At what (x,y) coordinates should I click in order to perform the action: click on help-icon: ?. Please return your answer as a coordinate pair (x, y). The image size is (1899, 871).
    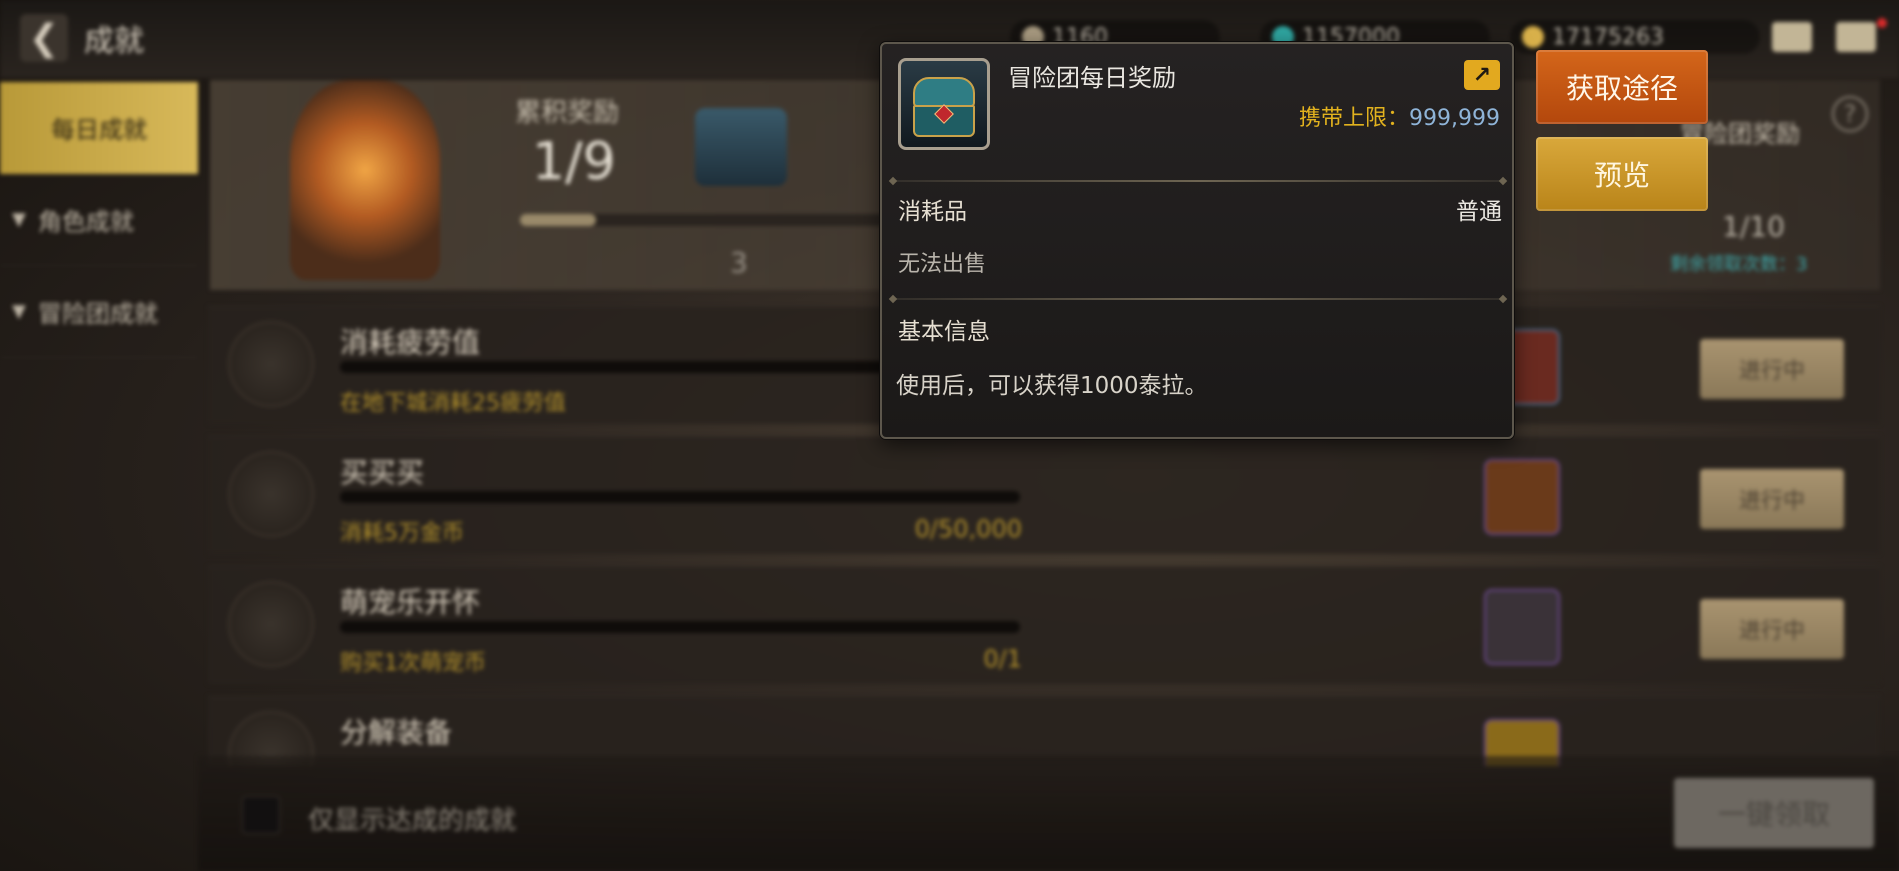
    Looking at the image, I should click on (1850, 114).